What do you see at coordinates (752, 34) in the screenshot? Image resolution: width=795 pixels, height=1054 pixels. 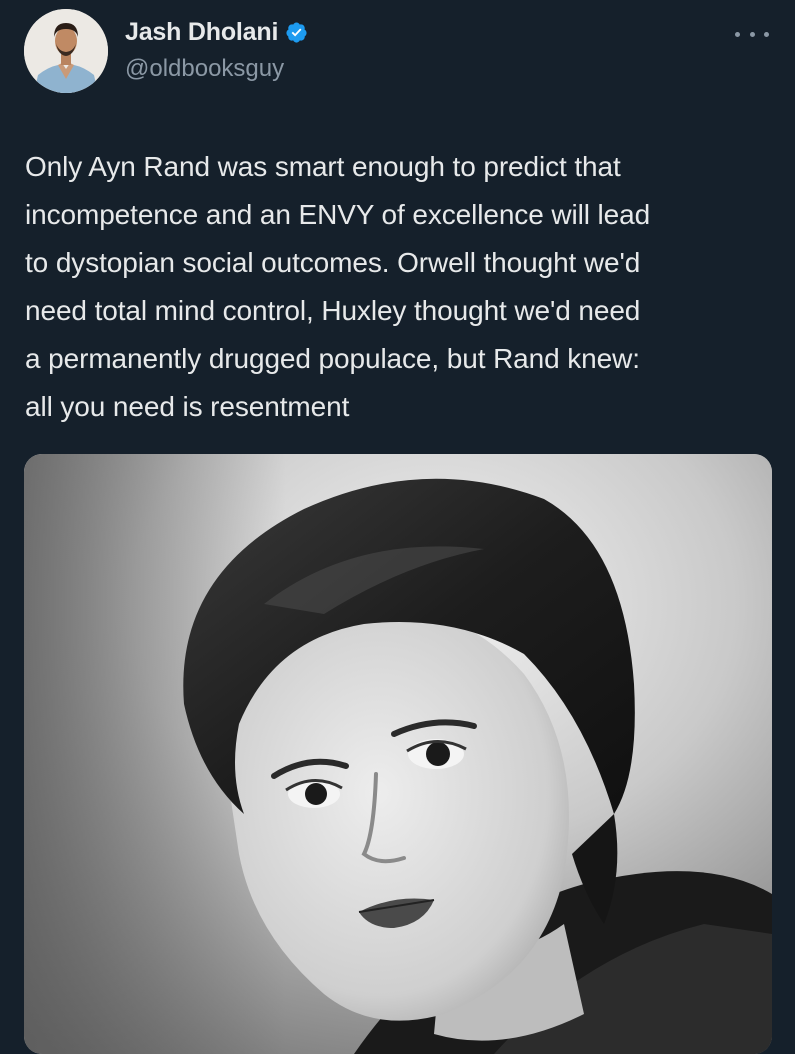 I see `more-options-icon` at bounding box center [752, 34].